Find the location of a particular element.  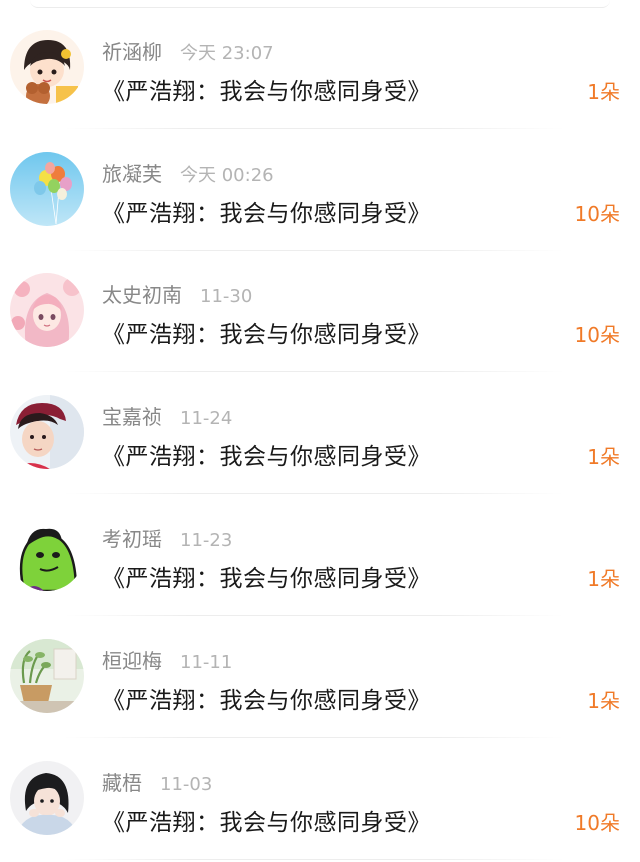

list-item: 太史初南 11-30 《严浩翔：我会与你感同身受》 10朵 is located at coordinates (320, 307).